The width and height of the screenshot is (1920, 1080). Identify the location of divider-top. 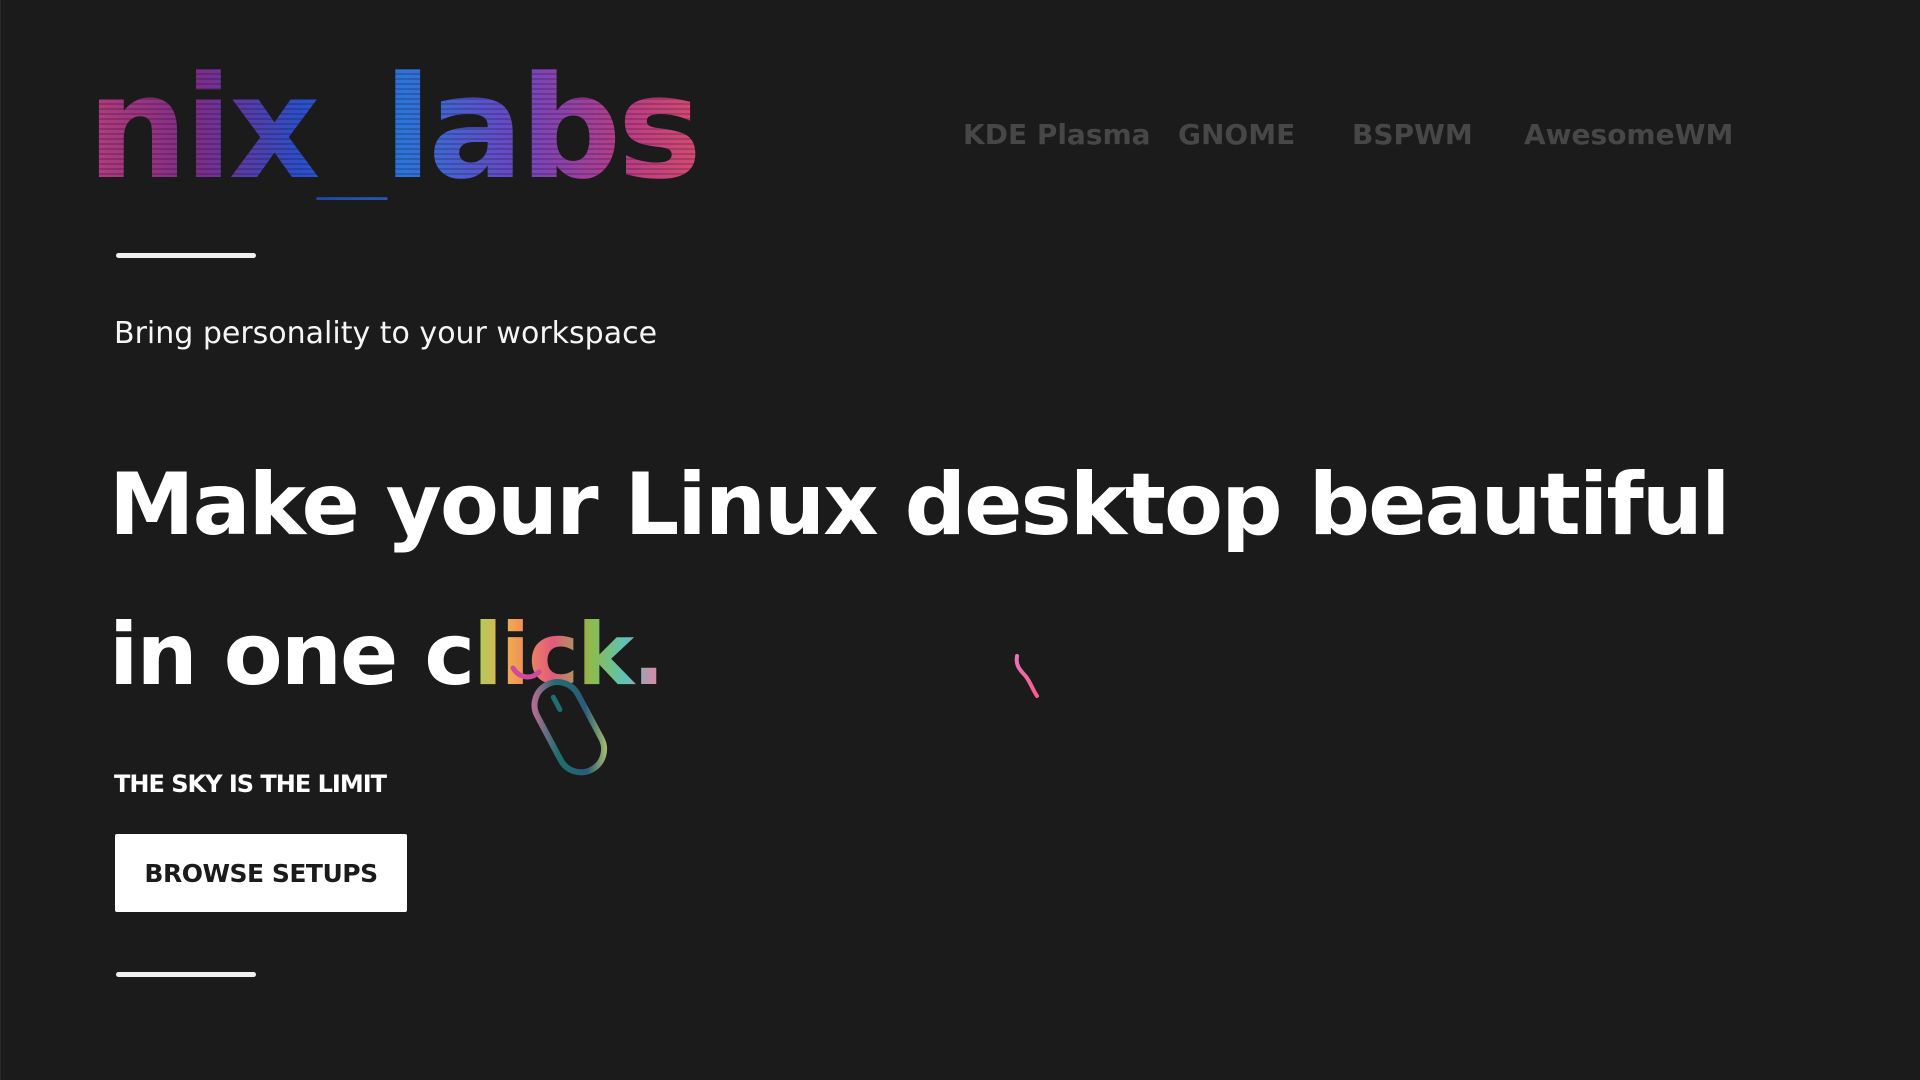
(186, 255).